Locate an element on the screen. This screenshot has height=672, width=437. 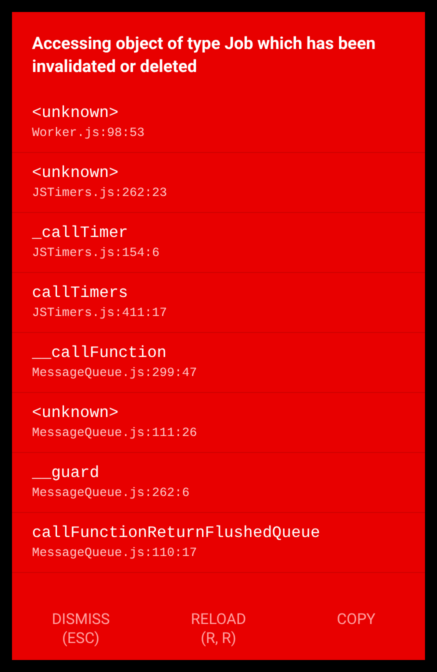
file-location: MessageQueue.js:262:6 is located at coordinates (111, 493).